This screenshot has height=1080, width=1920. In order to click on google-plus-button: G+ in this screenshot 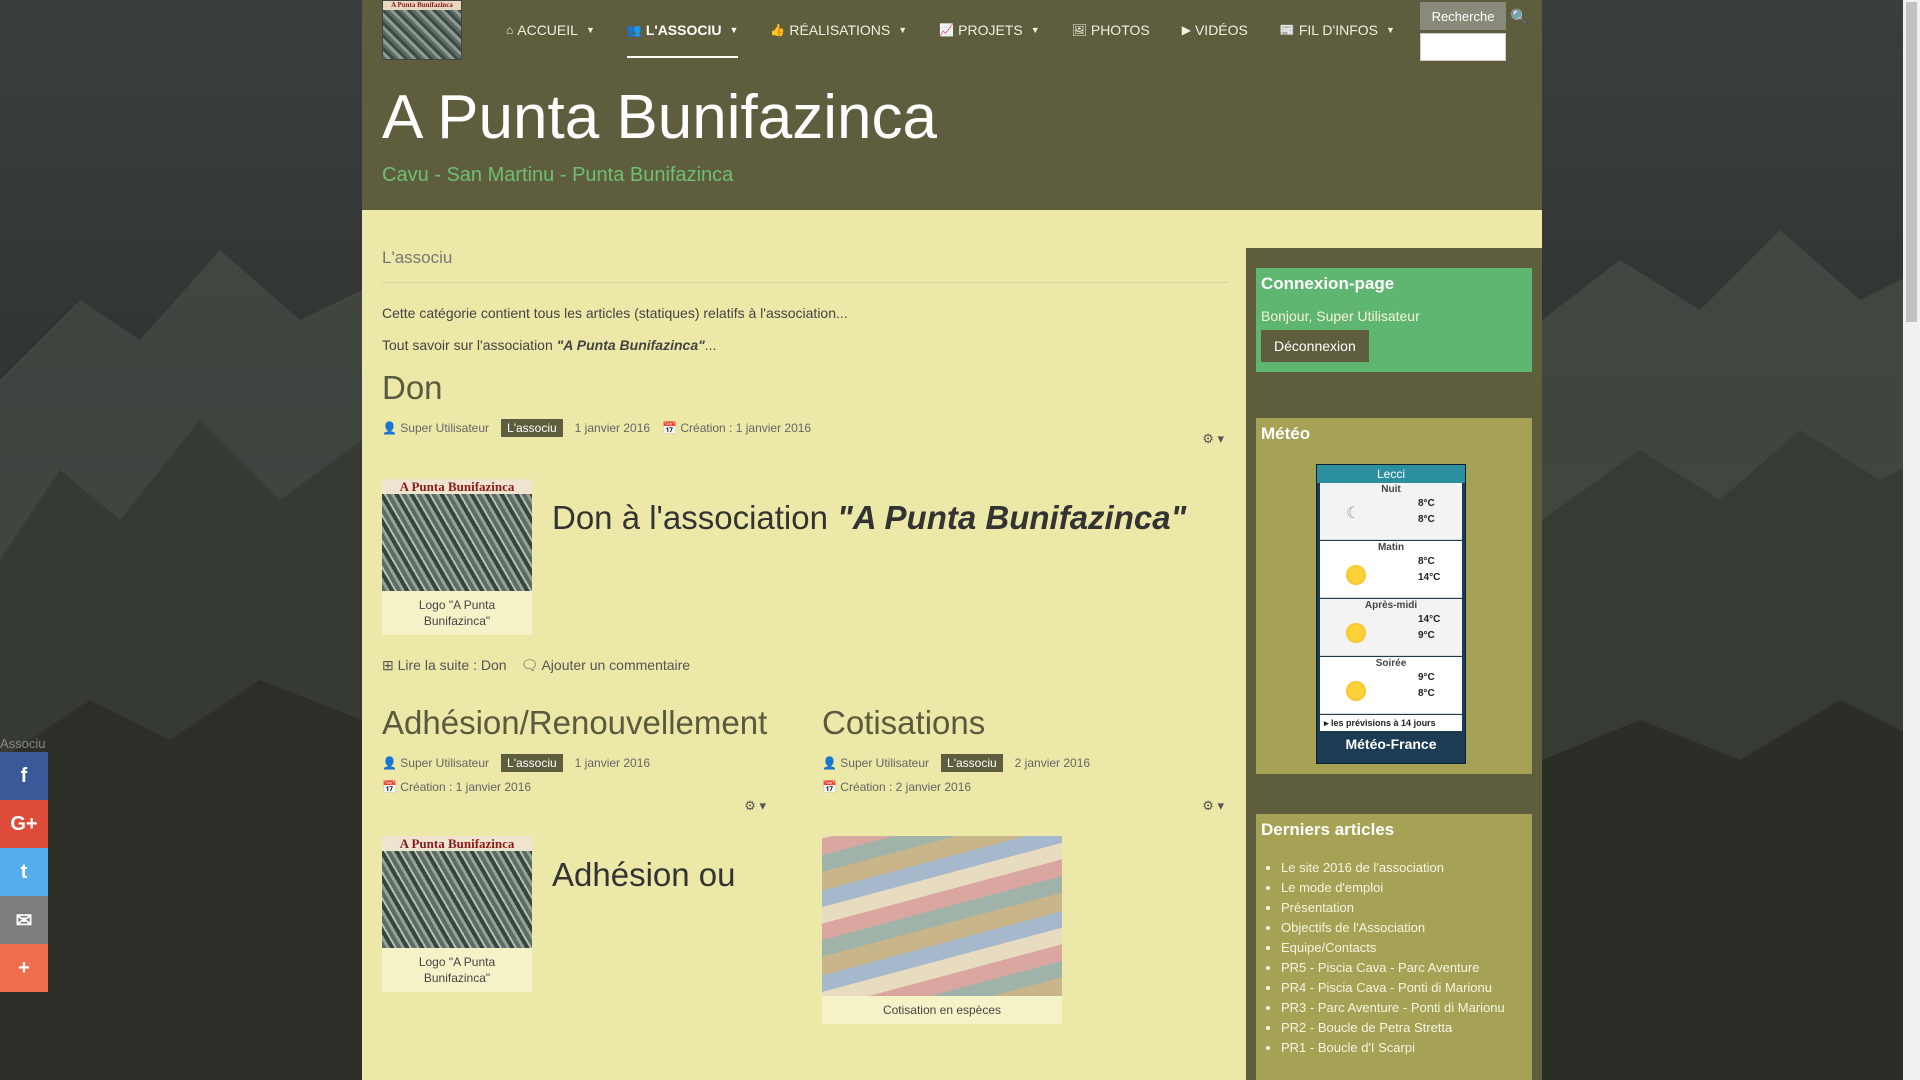, I will do `click(24, 824)`.